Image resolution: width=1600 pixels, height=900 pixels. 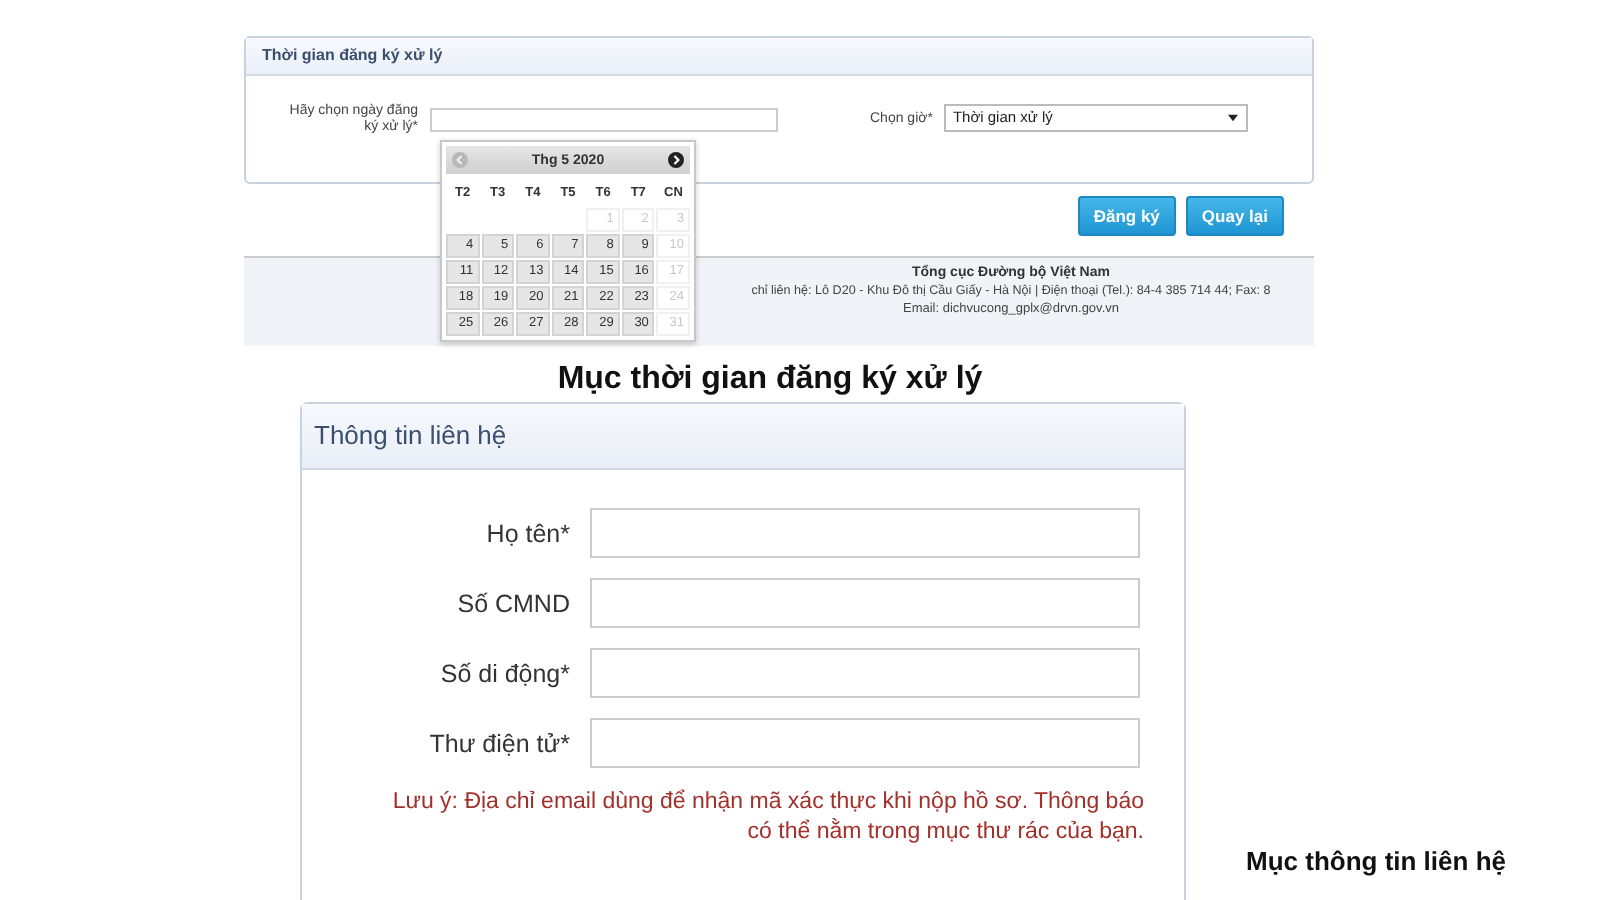 What do you see at coordinates (504, 673) in the screenshot?
I see `field-label: Số di động*` at bounding box center [504, 673].